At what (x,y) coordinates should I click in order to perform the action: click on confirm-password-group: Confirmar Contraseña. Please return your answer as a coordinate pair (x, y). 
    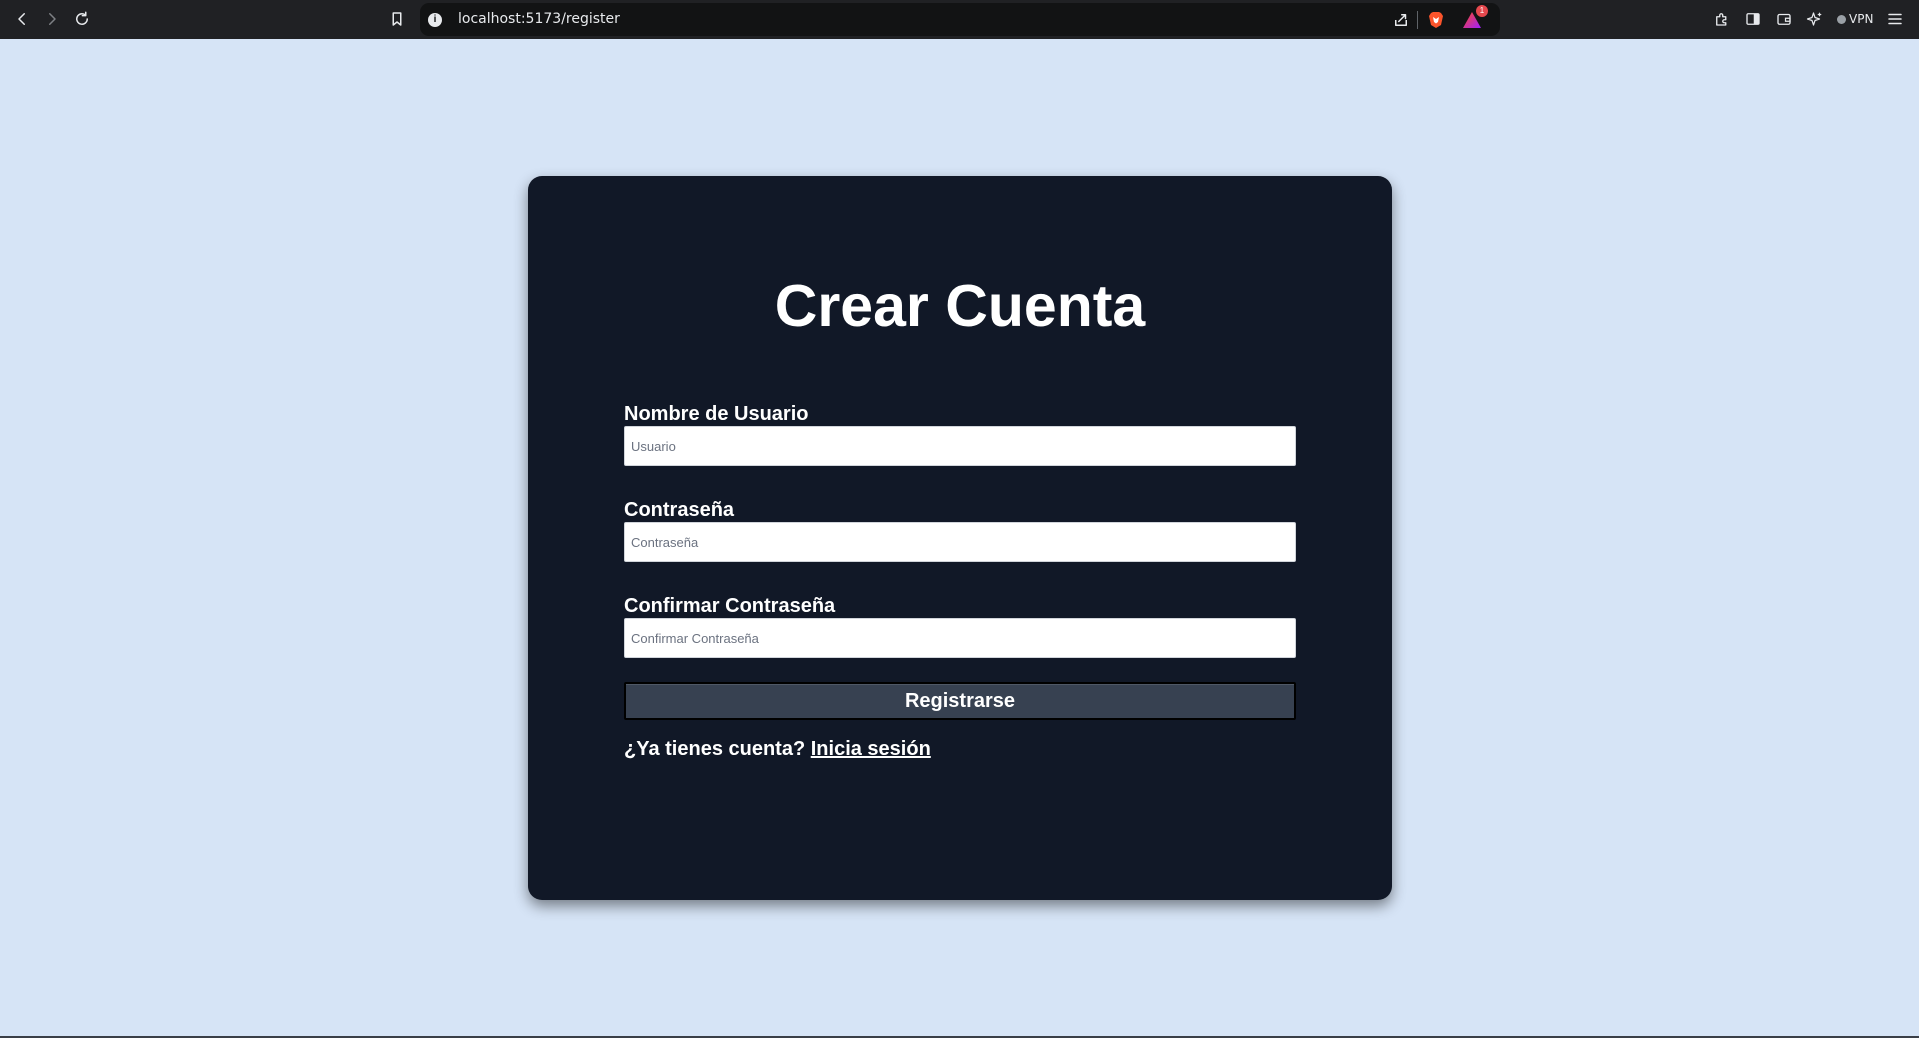
    Looking at the image, I should click on (960, 626).